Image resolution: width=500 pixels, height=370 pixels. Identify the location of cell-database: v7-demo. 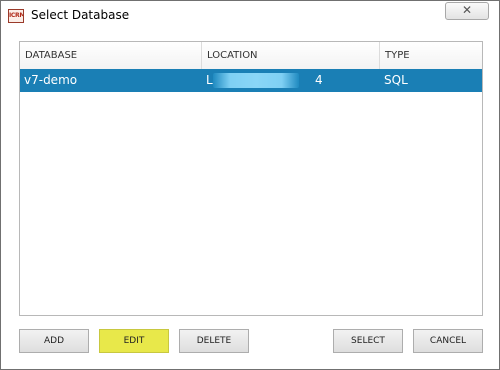
(51, 80).